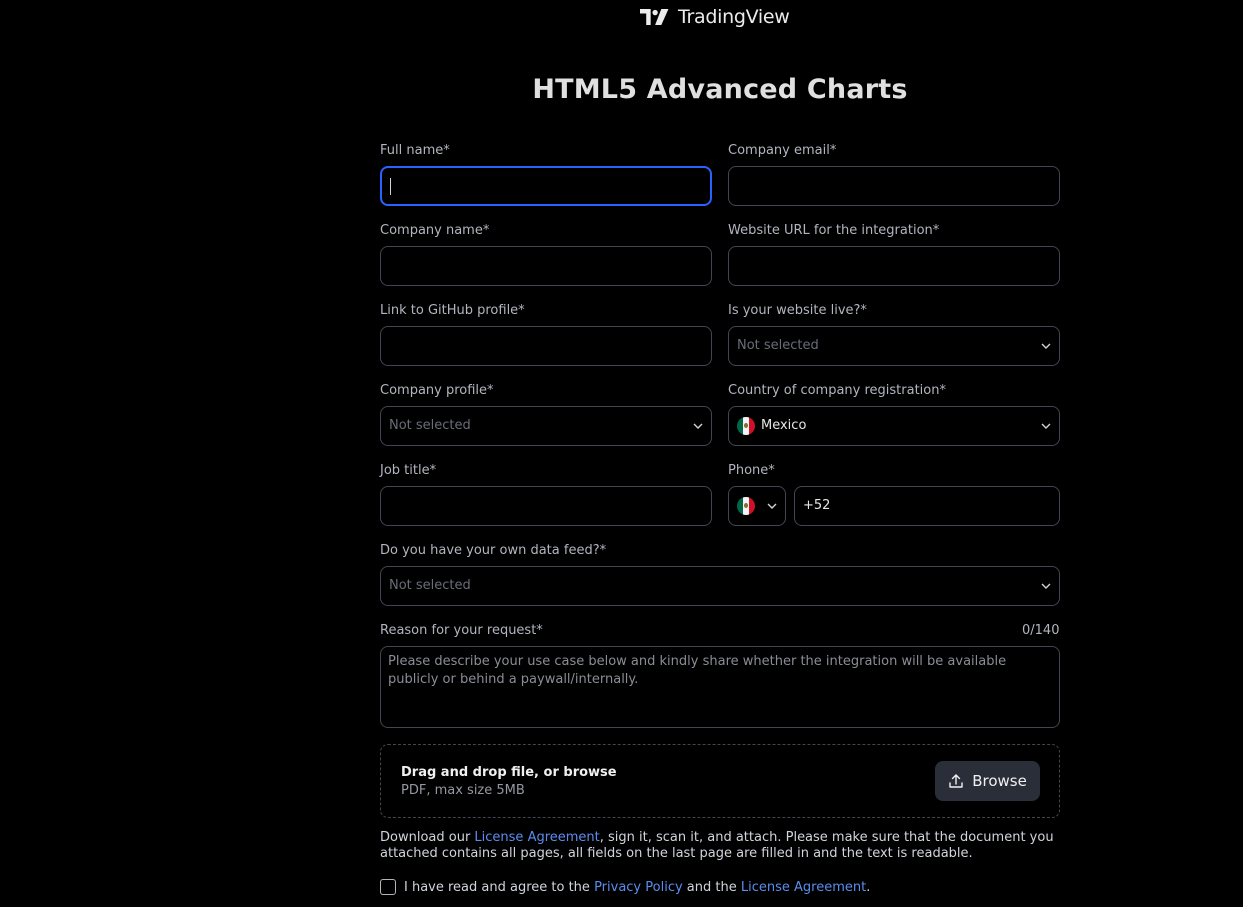  Describe the element at coordinates (415, 150) in the screenshot. I see `full-name-label: Full name*` at that location.